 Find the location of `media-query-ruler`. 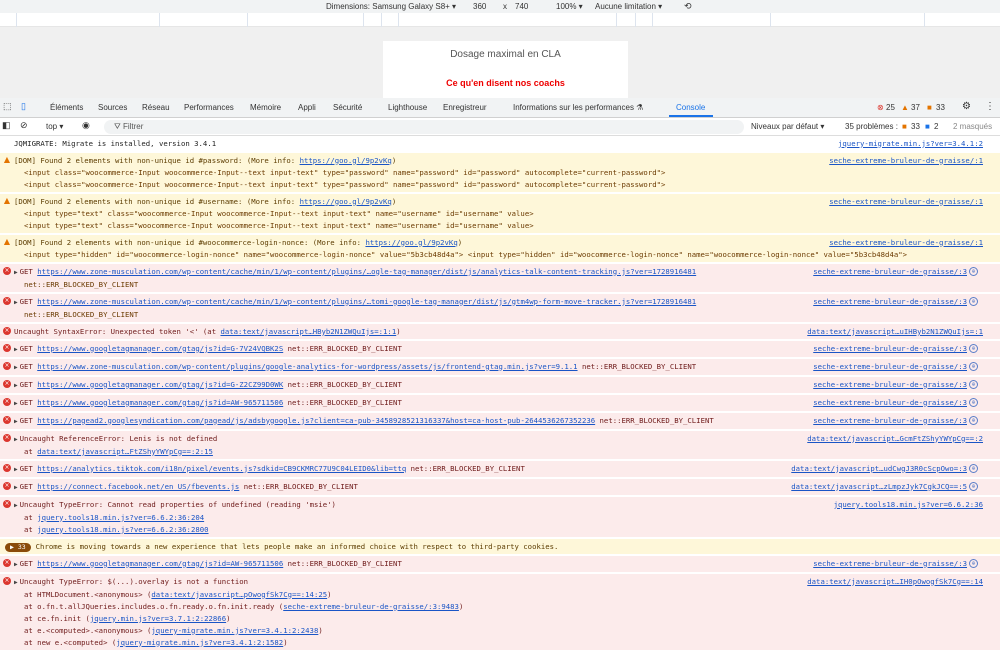

media-query-ruler is located at coordinates (500, 20).